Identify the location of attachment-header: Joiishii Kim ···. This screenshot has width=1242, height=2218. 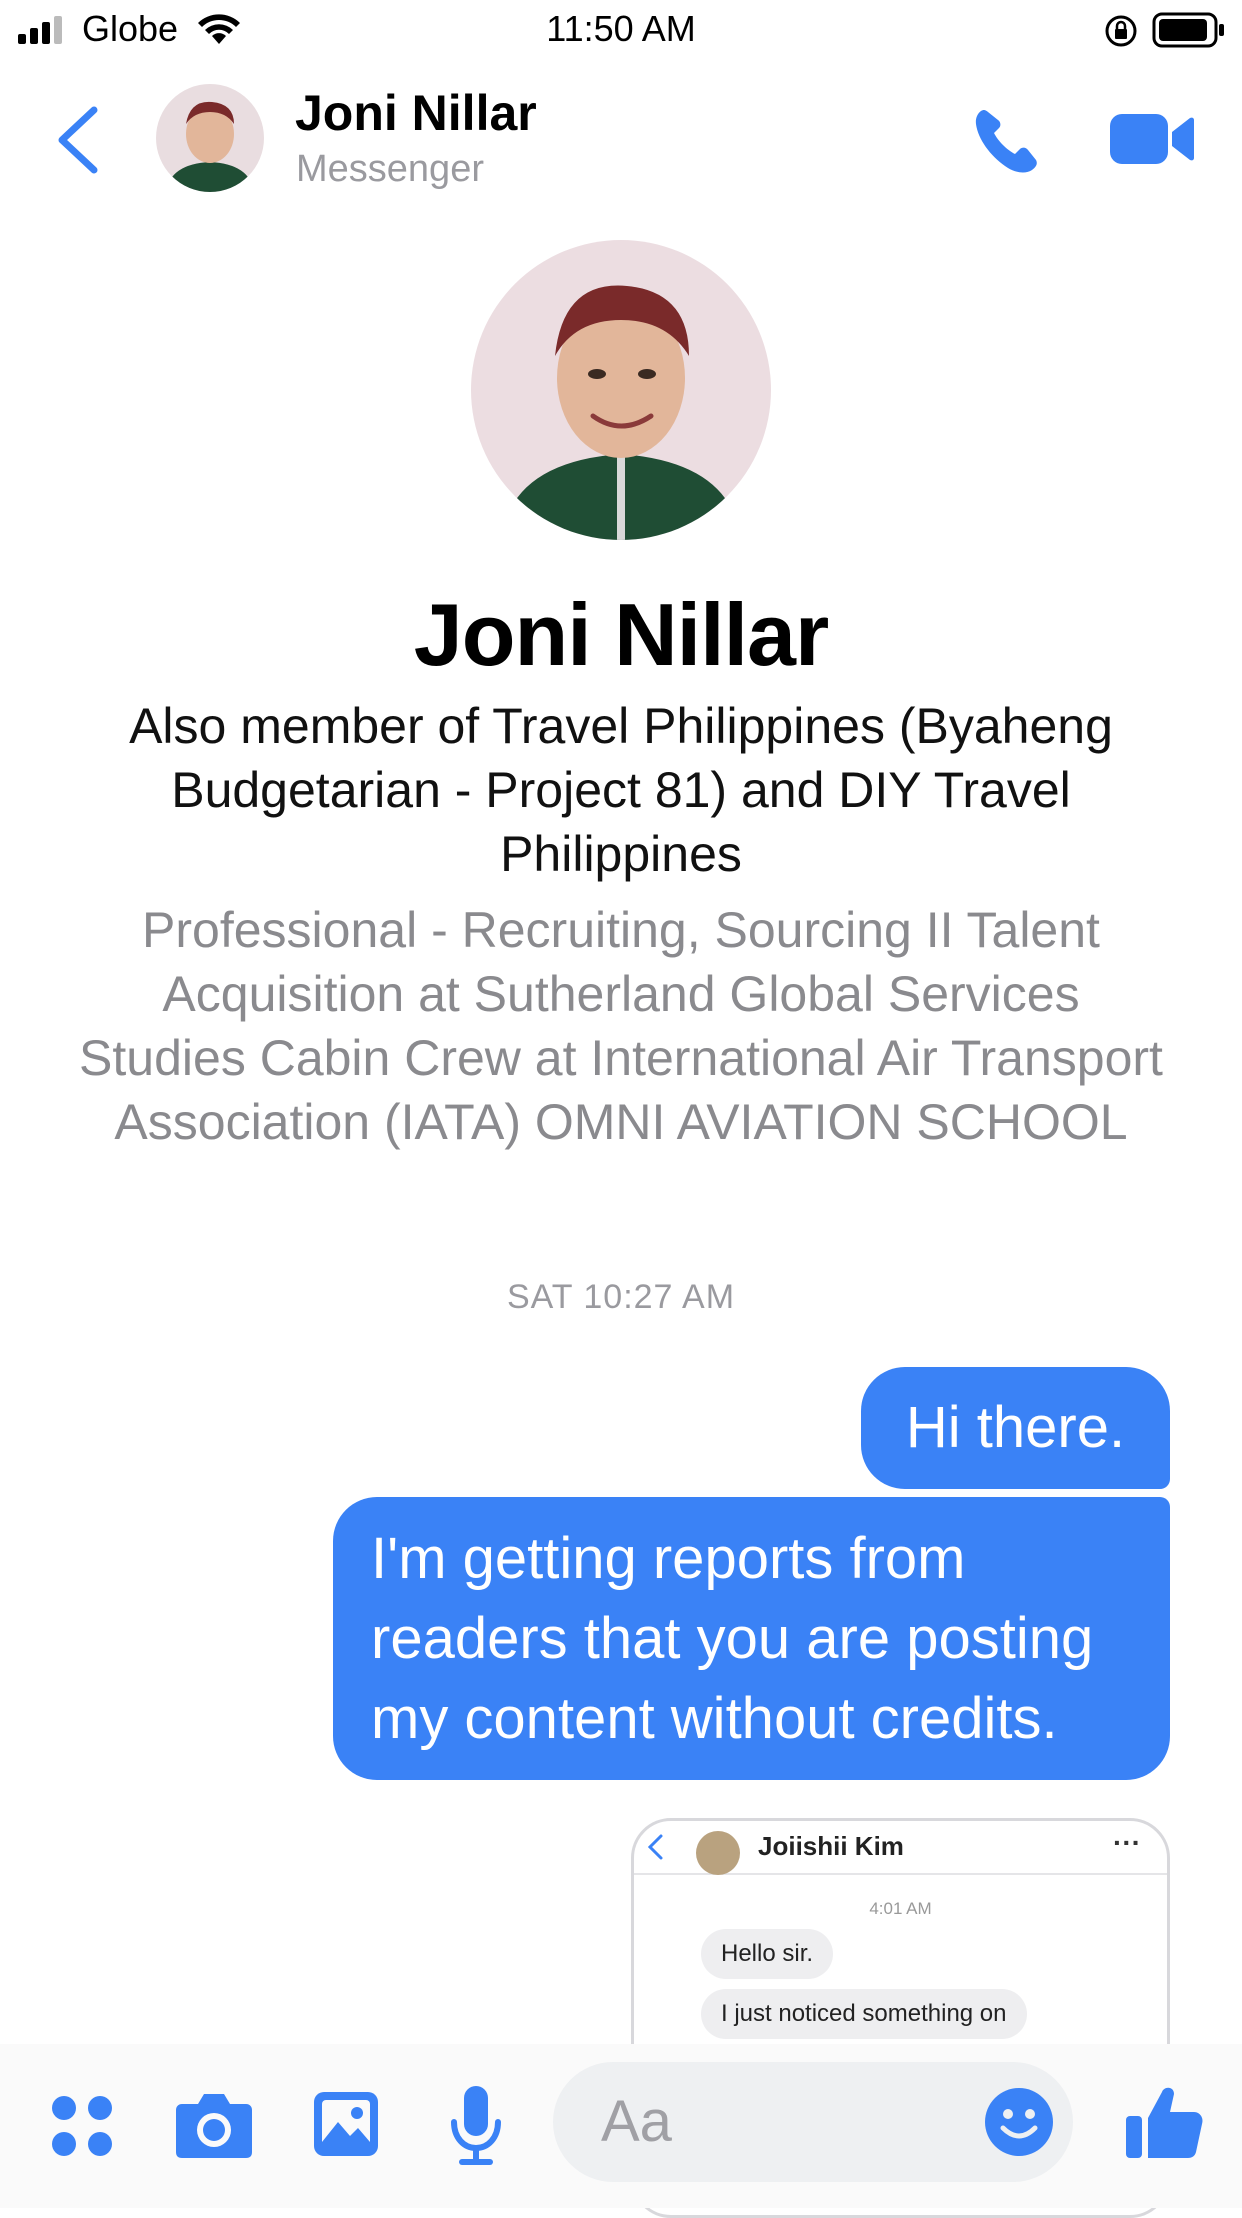
(900, 1848).